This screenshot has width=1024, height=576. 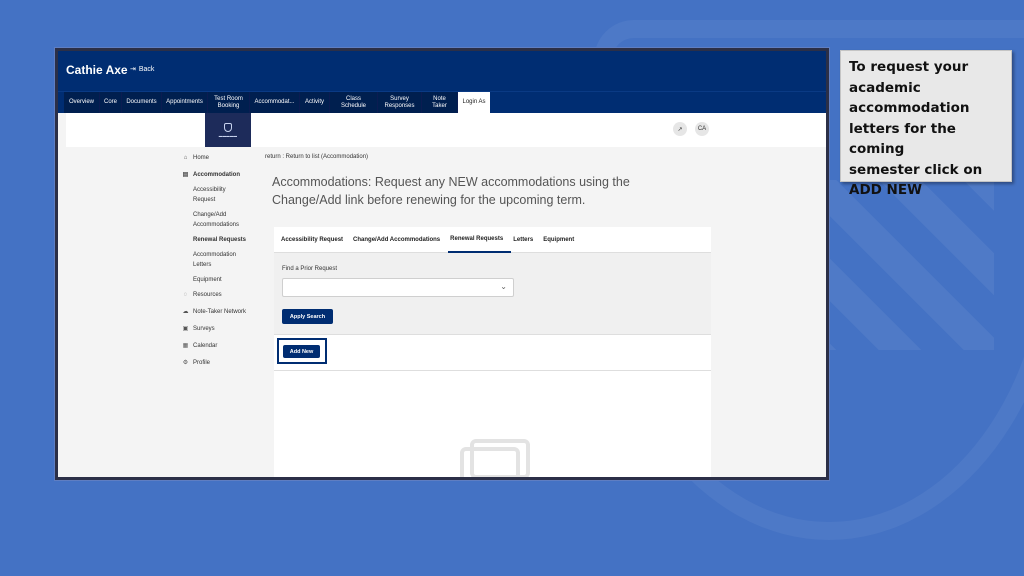 What do you see at coordinates (185, 295) in the screenshot?
I see `chat-icon: ◌` at bounding box center [185, 295].